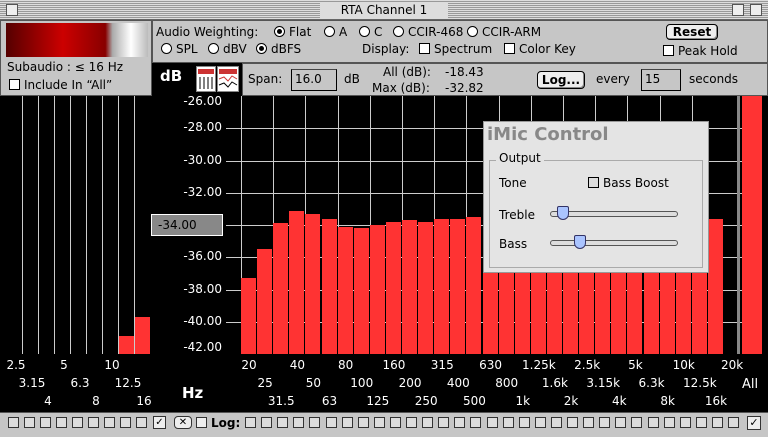 This screenshot has height=437, width=768. Describe the element at coordinates (206, 79) in the screenshot. I see `bar-view-icon` at that location.